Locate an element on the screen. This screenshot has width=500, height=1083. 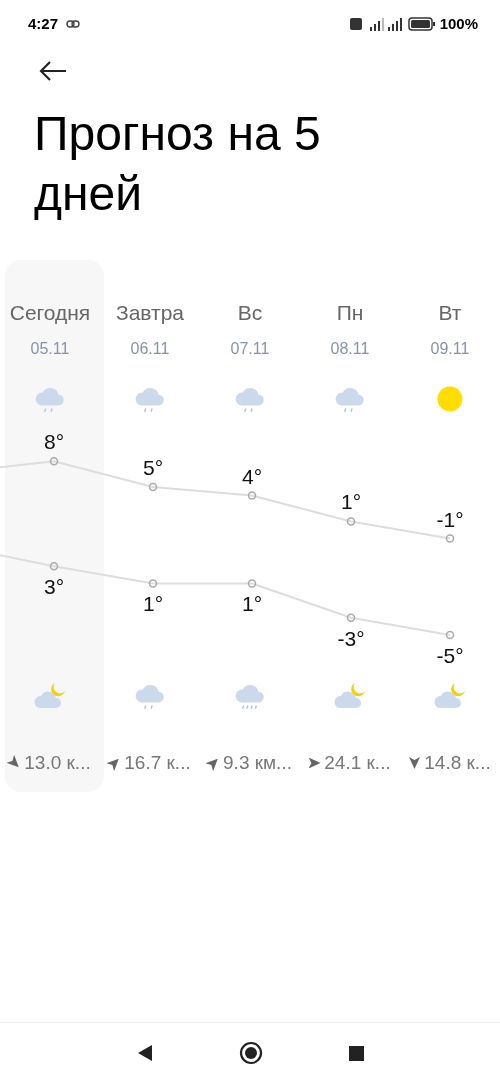
day-date: 08.11 is located at coordinates (350, 348).